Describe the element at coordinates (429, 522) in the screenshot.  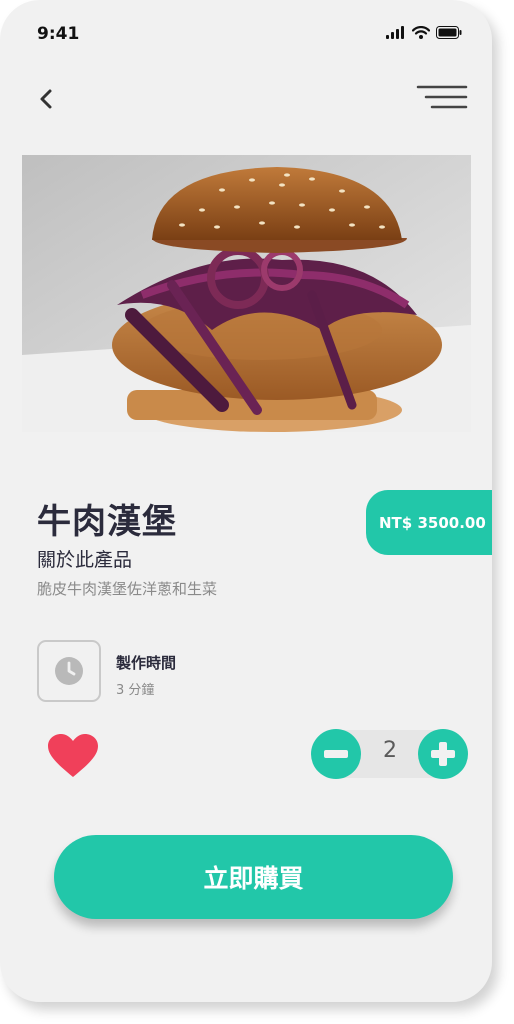
I see `price-badge: NT$ 3500.00` at that location.